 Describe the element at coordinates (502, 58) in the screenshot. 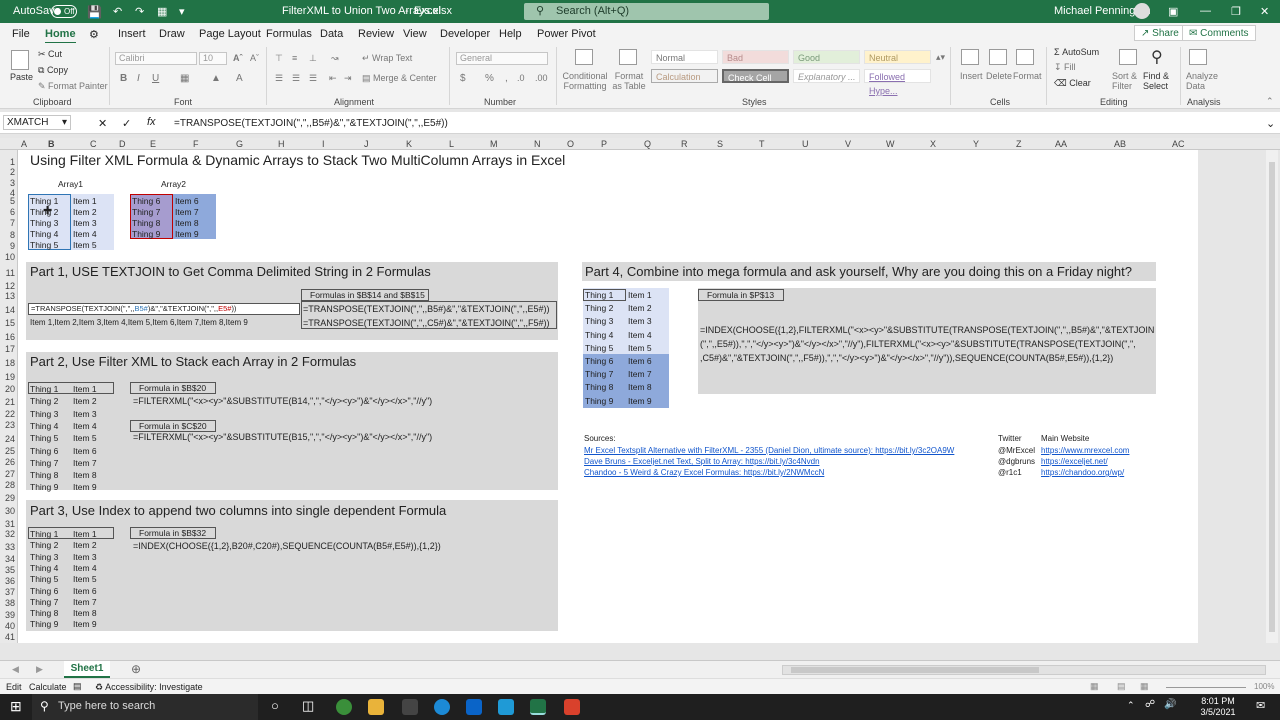

I see `number-format-select: General` at that location.